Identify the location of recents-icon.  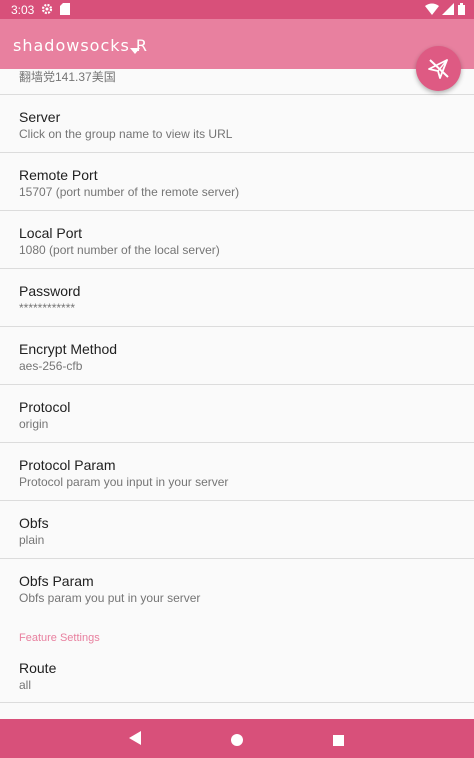
(338, 742).